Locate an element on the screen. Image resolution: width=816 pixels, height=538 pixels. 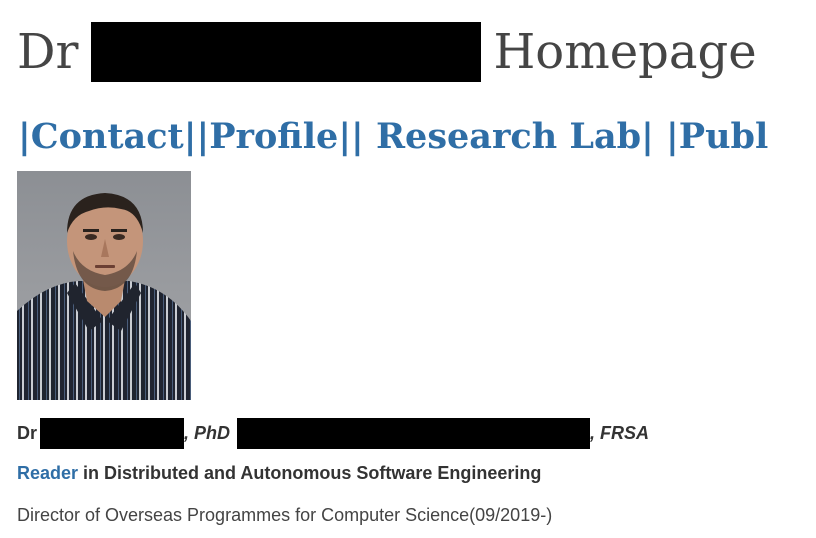
page-title: Dr Homepage is located at coordinates (387, 52).